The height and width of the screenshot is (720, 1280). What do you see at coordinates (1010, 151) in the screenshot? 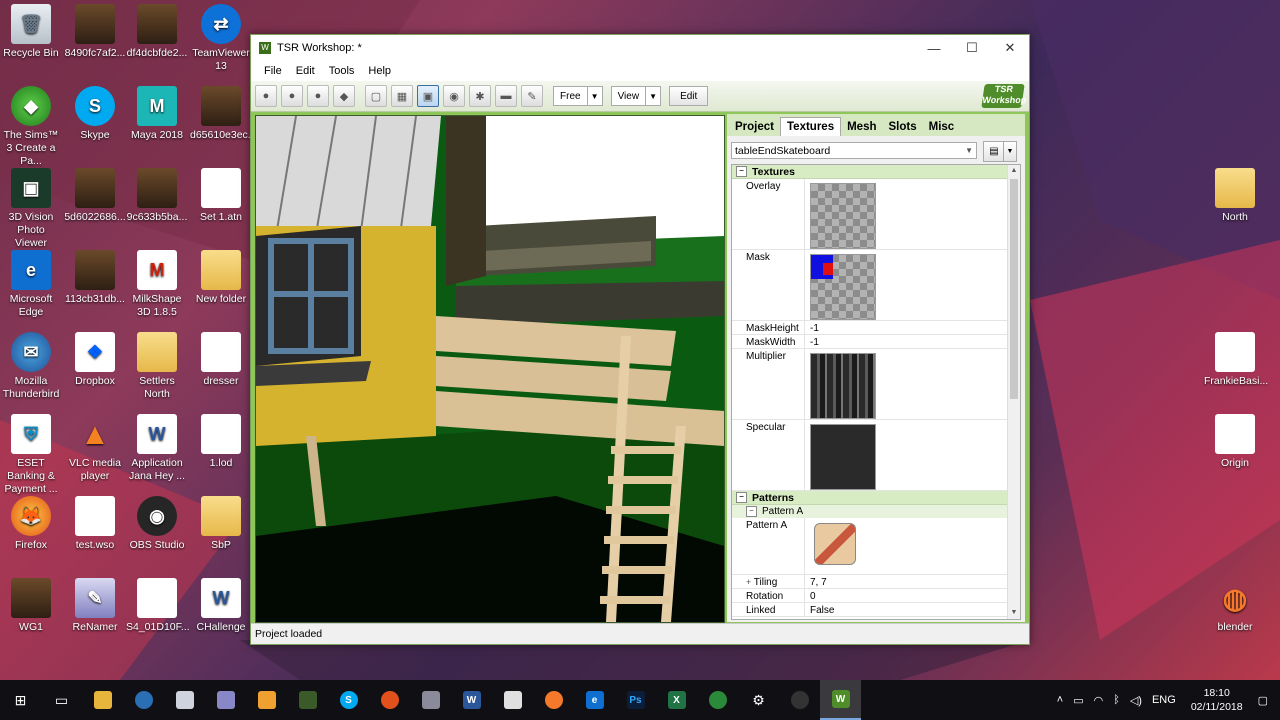
I see `chevron-down-icon: ▼` at bounding box center [1010, 151].